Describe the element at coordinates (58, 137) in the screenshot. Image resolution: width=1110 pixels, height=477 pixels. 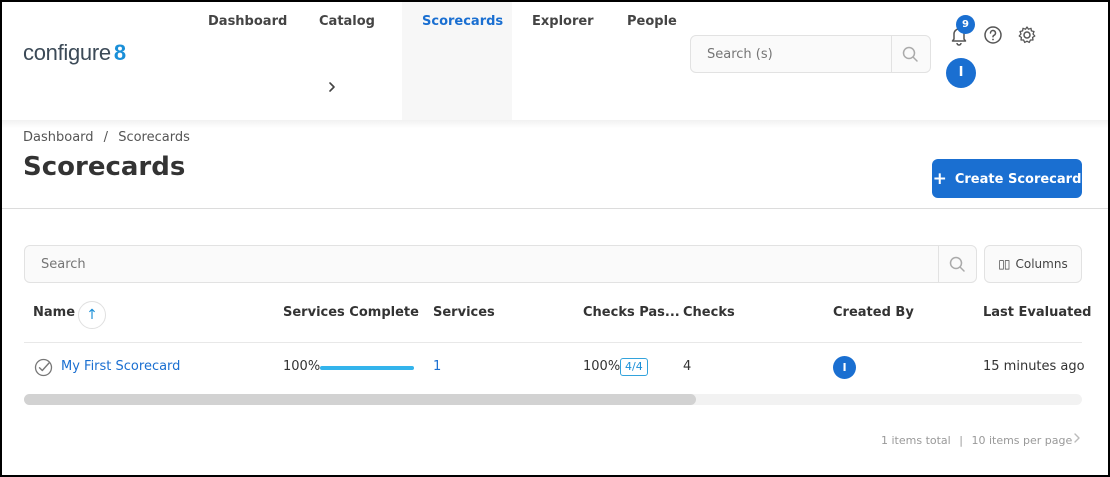
I see `breadcrumb-dashboard: Dashboard` at that location.